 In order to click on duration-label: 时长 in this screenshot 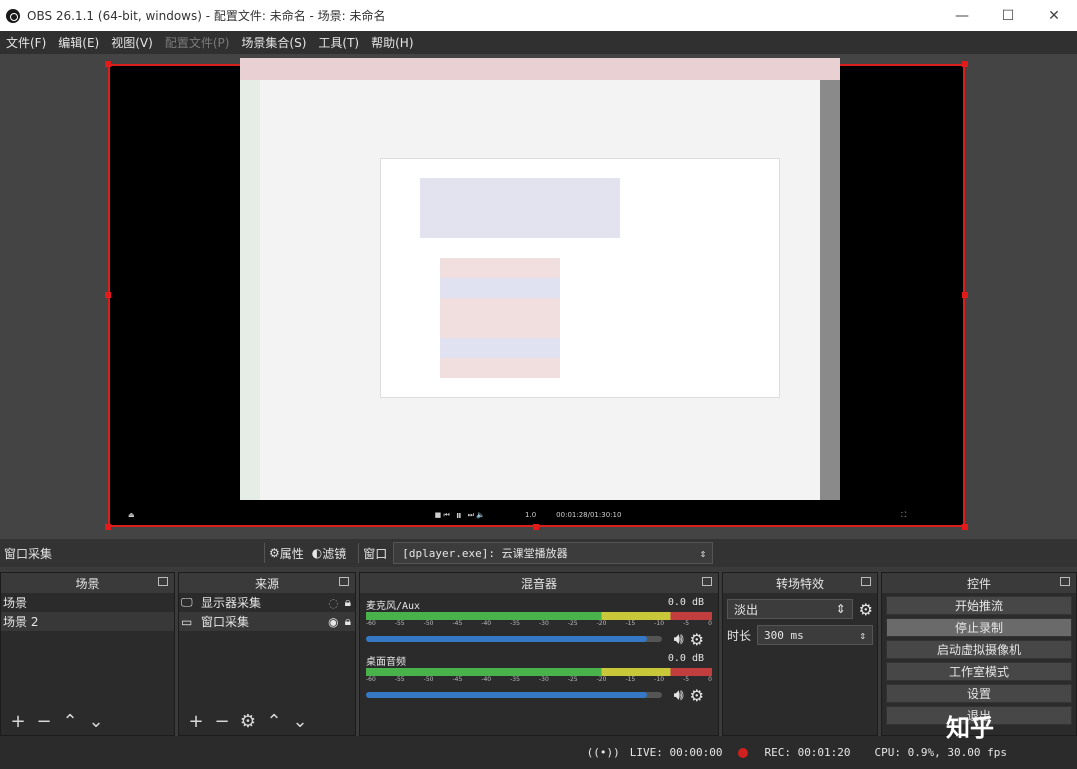, I will do `click(739, 635)`.